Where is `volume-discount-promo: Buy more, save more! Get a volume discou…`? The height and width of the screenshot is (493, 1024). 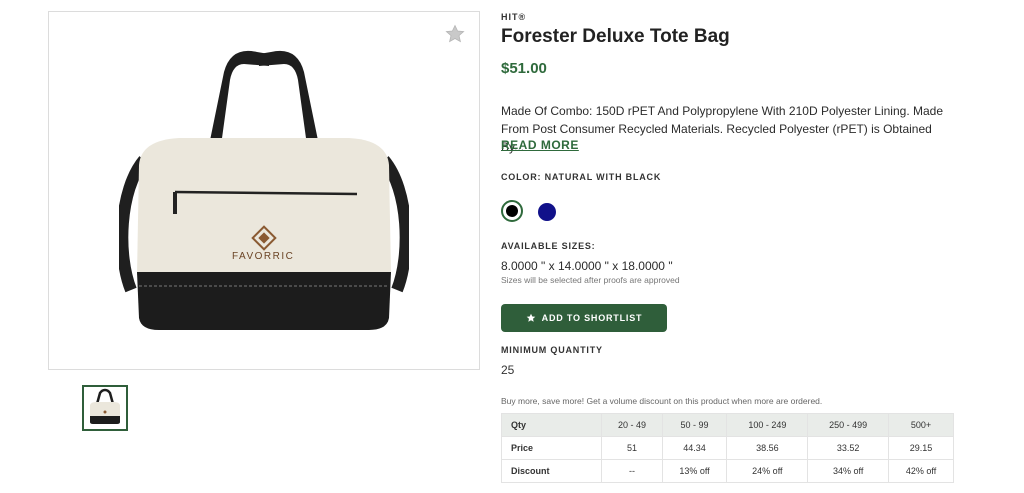
volume-discount-promo: Buy more, save more! Get a volume discou… is located at coordinates (662, 401).